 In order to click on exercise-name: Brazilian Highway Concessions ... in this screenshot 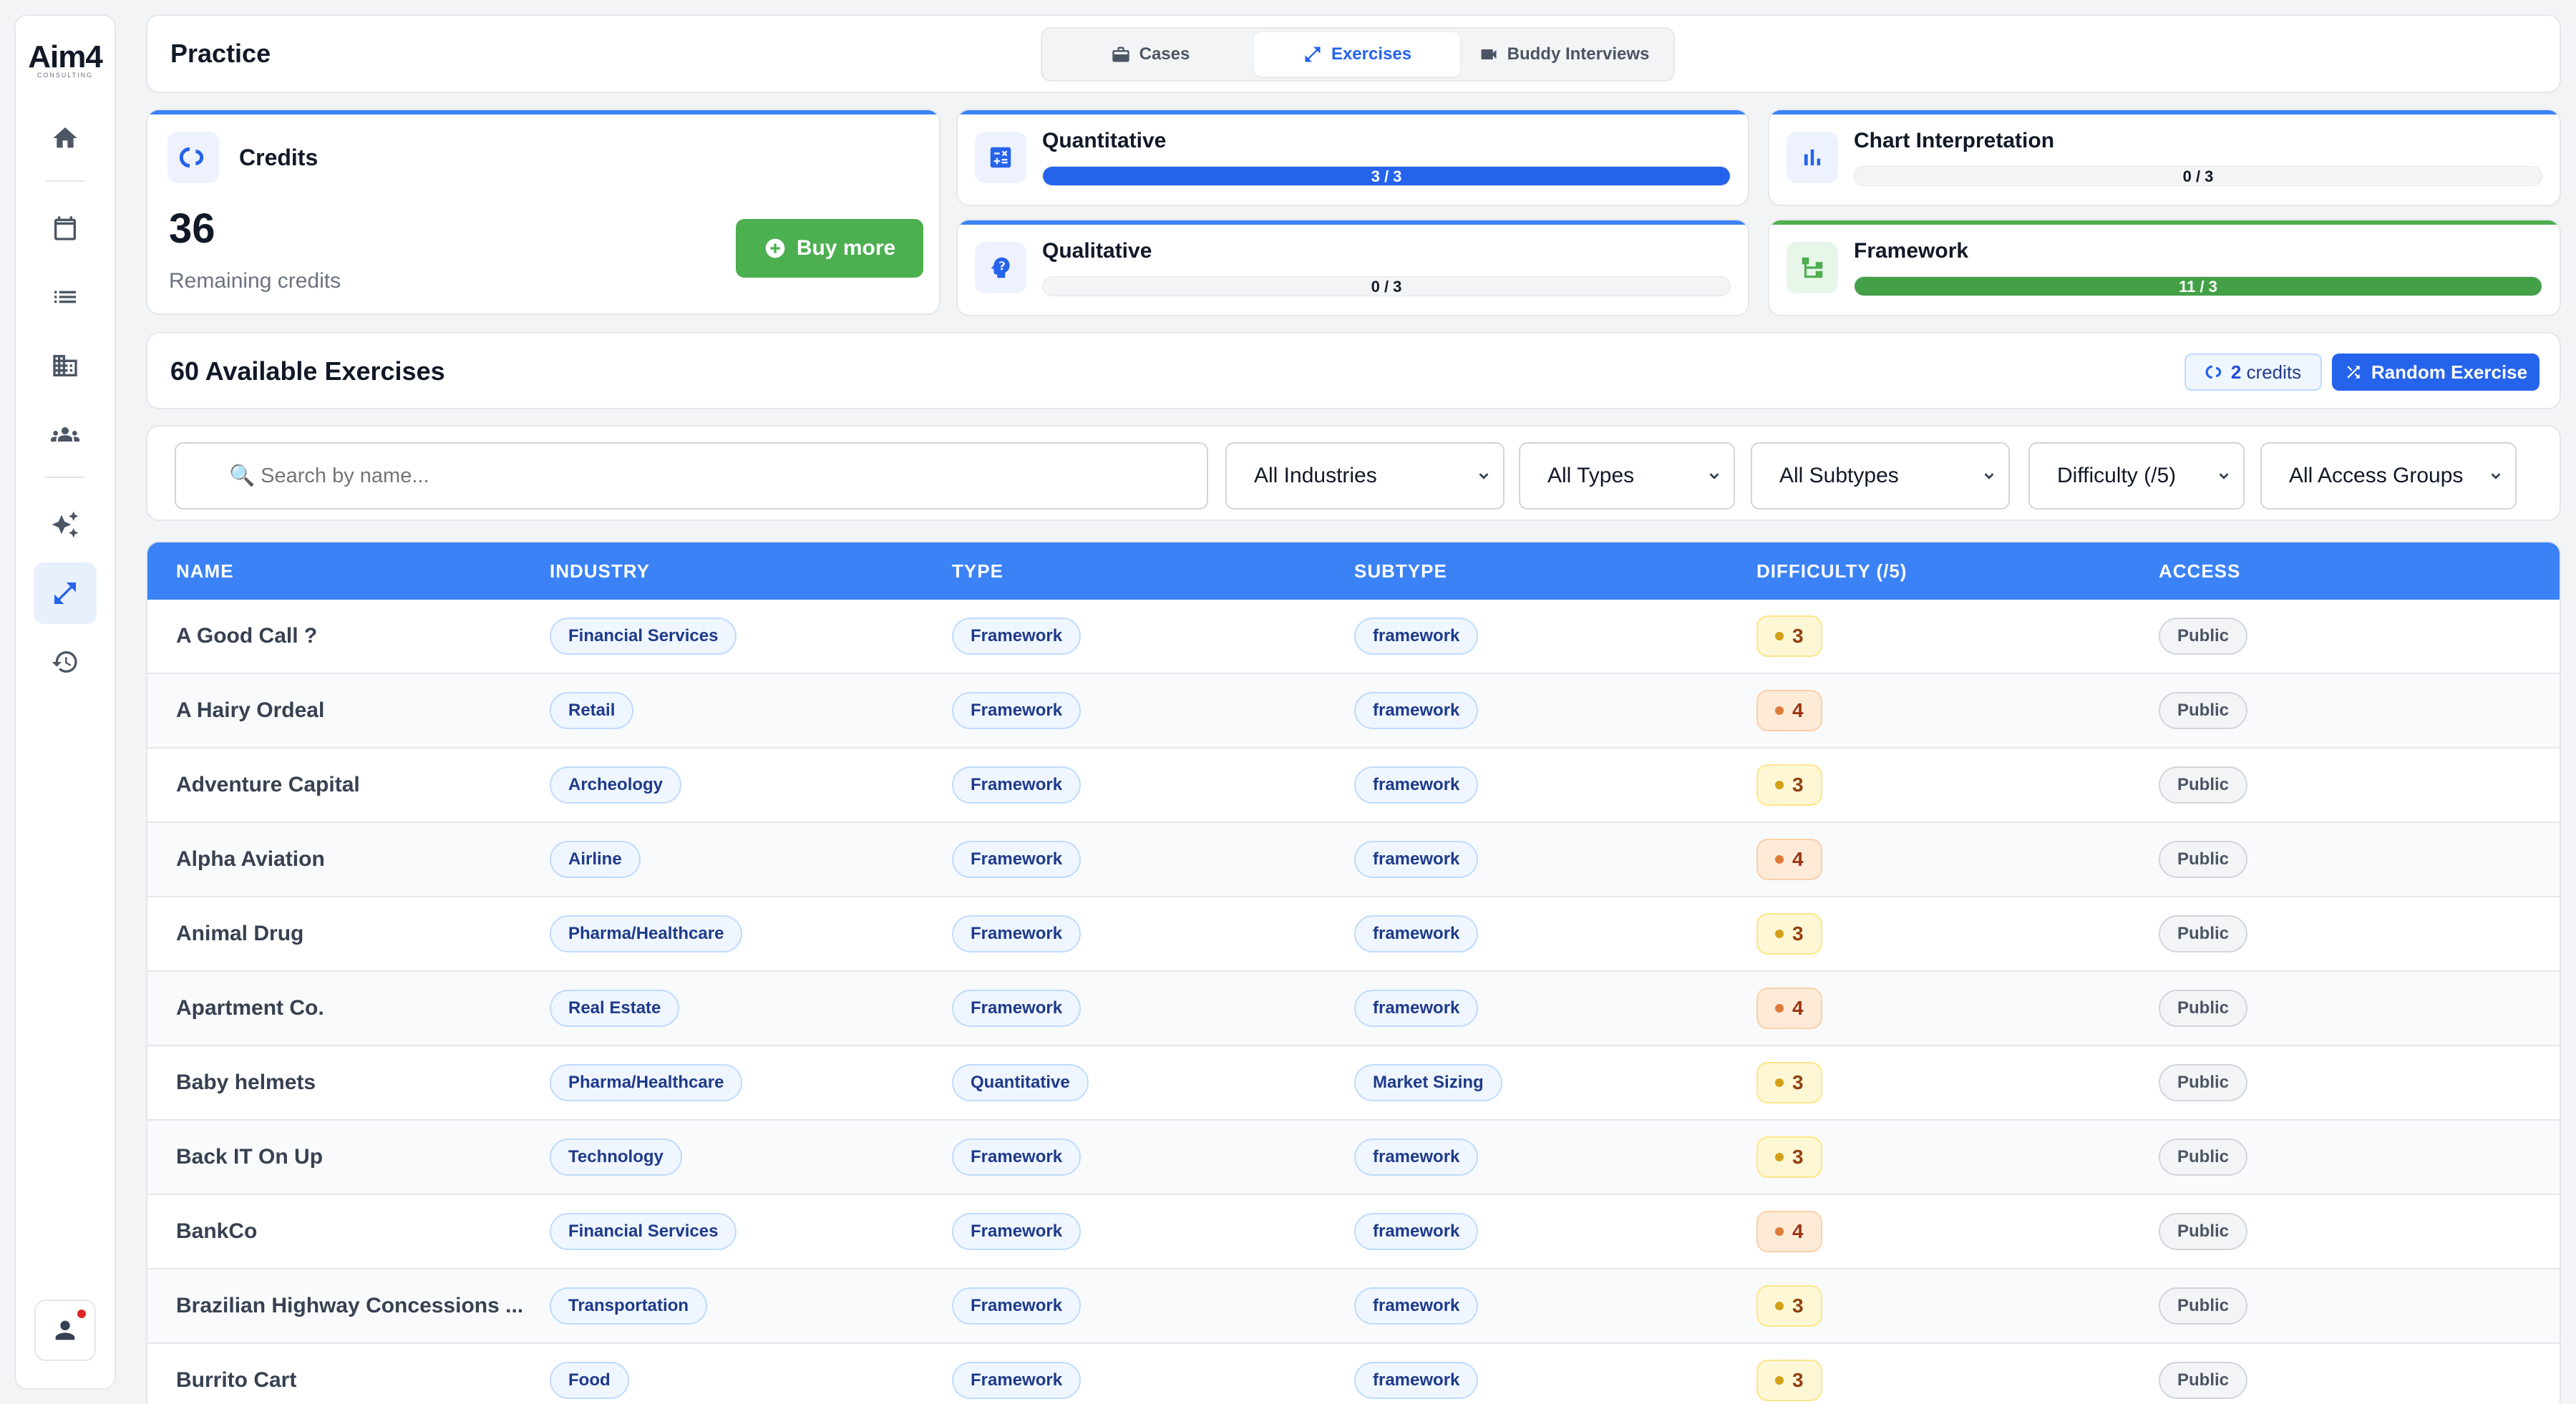, I will do `click(355, 1306)`.